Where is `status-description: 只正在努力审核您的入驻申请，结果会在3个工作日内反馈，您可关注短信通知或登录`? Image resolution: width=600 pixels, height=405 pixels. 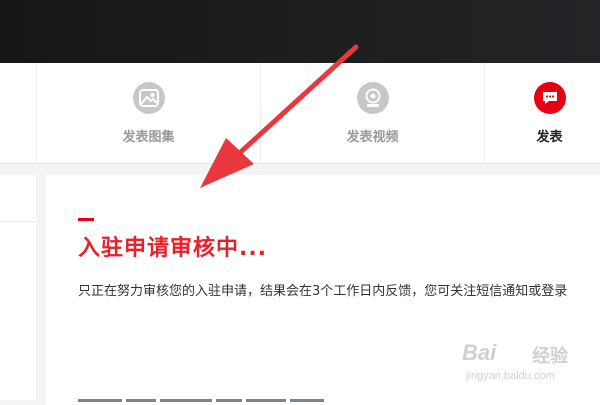 status-description: 只正在努力审核您的入驻申请，结果会在3个工作日内反馈，您可关注短信通知或登录 is located at coordinates (323, 291).